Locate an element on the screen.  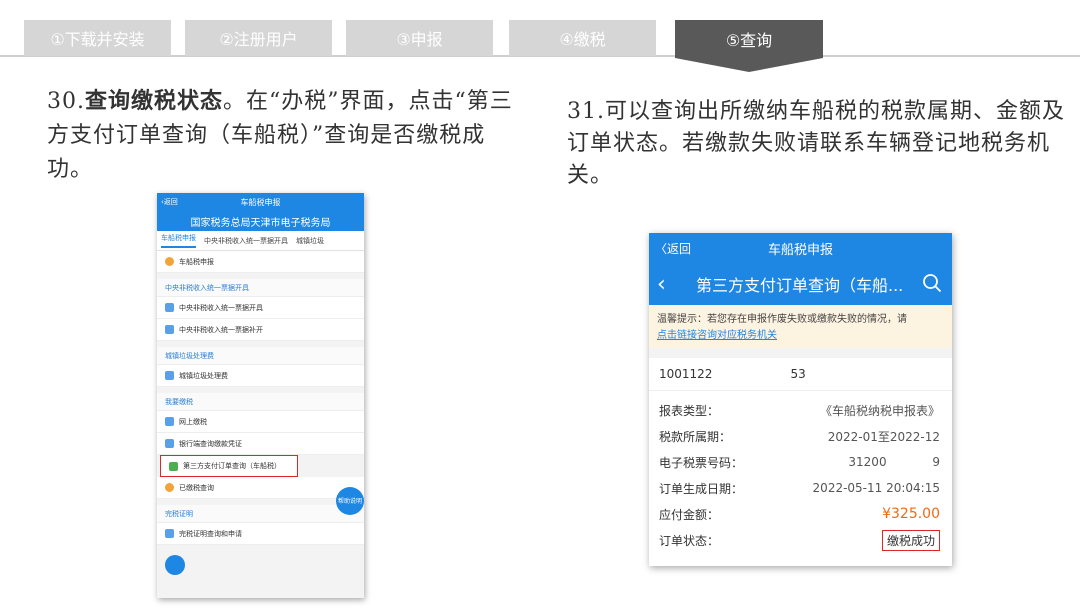
p1-tabs: 车船税申报 中央非税收入统一票据开具 城镇垃圾 is located at coordinates (260, 241).